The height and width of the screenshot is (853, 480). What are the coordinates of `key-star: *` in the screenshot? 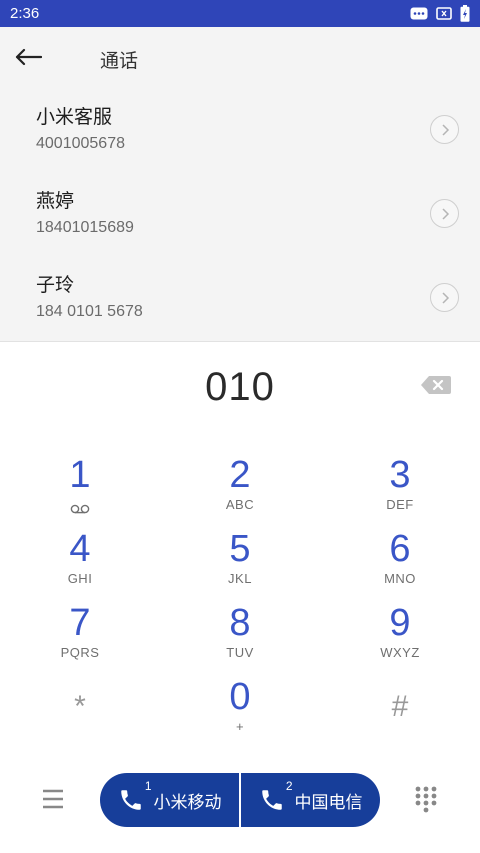 It's located at (80, 706).